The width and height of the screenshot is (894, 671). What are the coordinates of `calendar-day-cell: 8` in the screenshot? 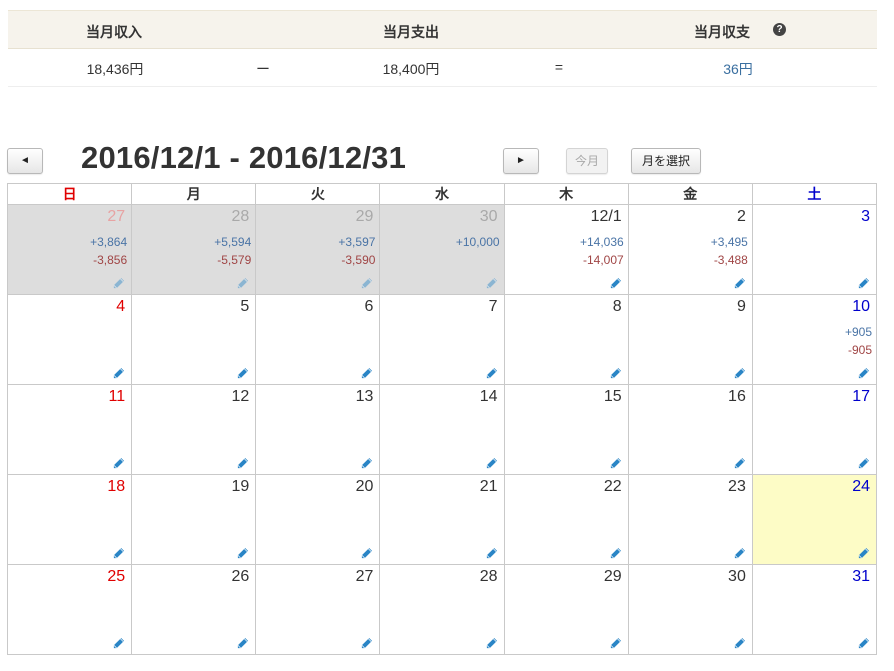 It's located at (566, 339).